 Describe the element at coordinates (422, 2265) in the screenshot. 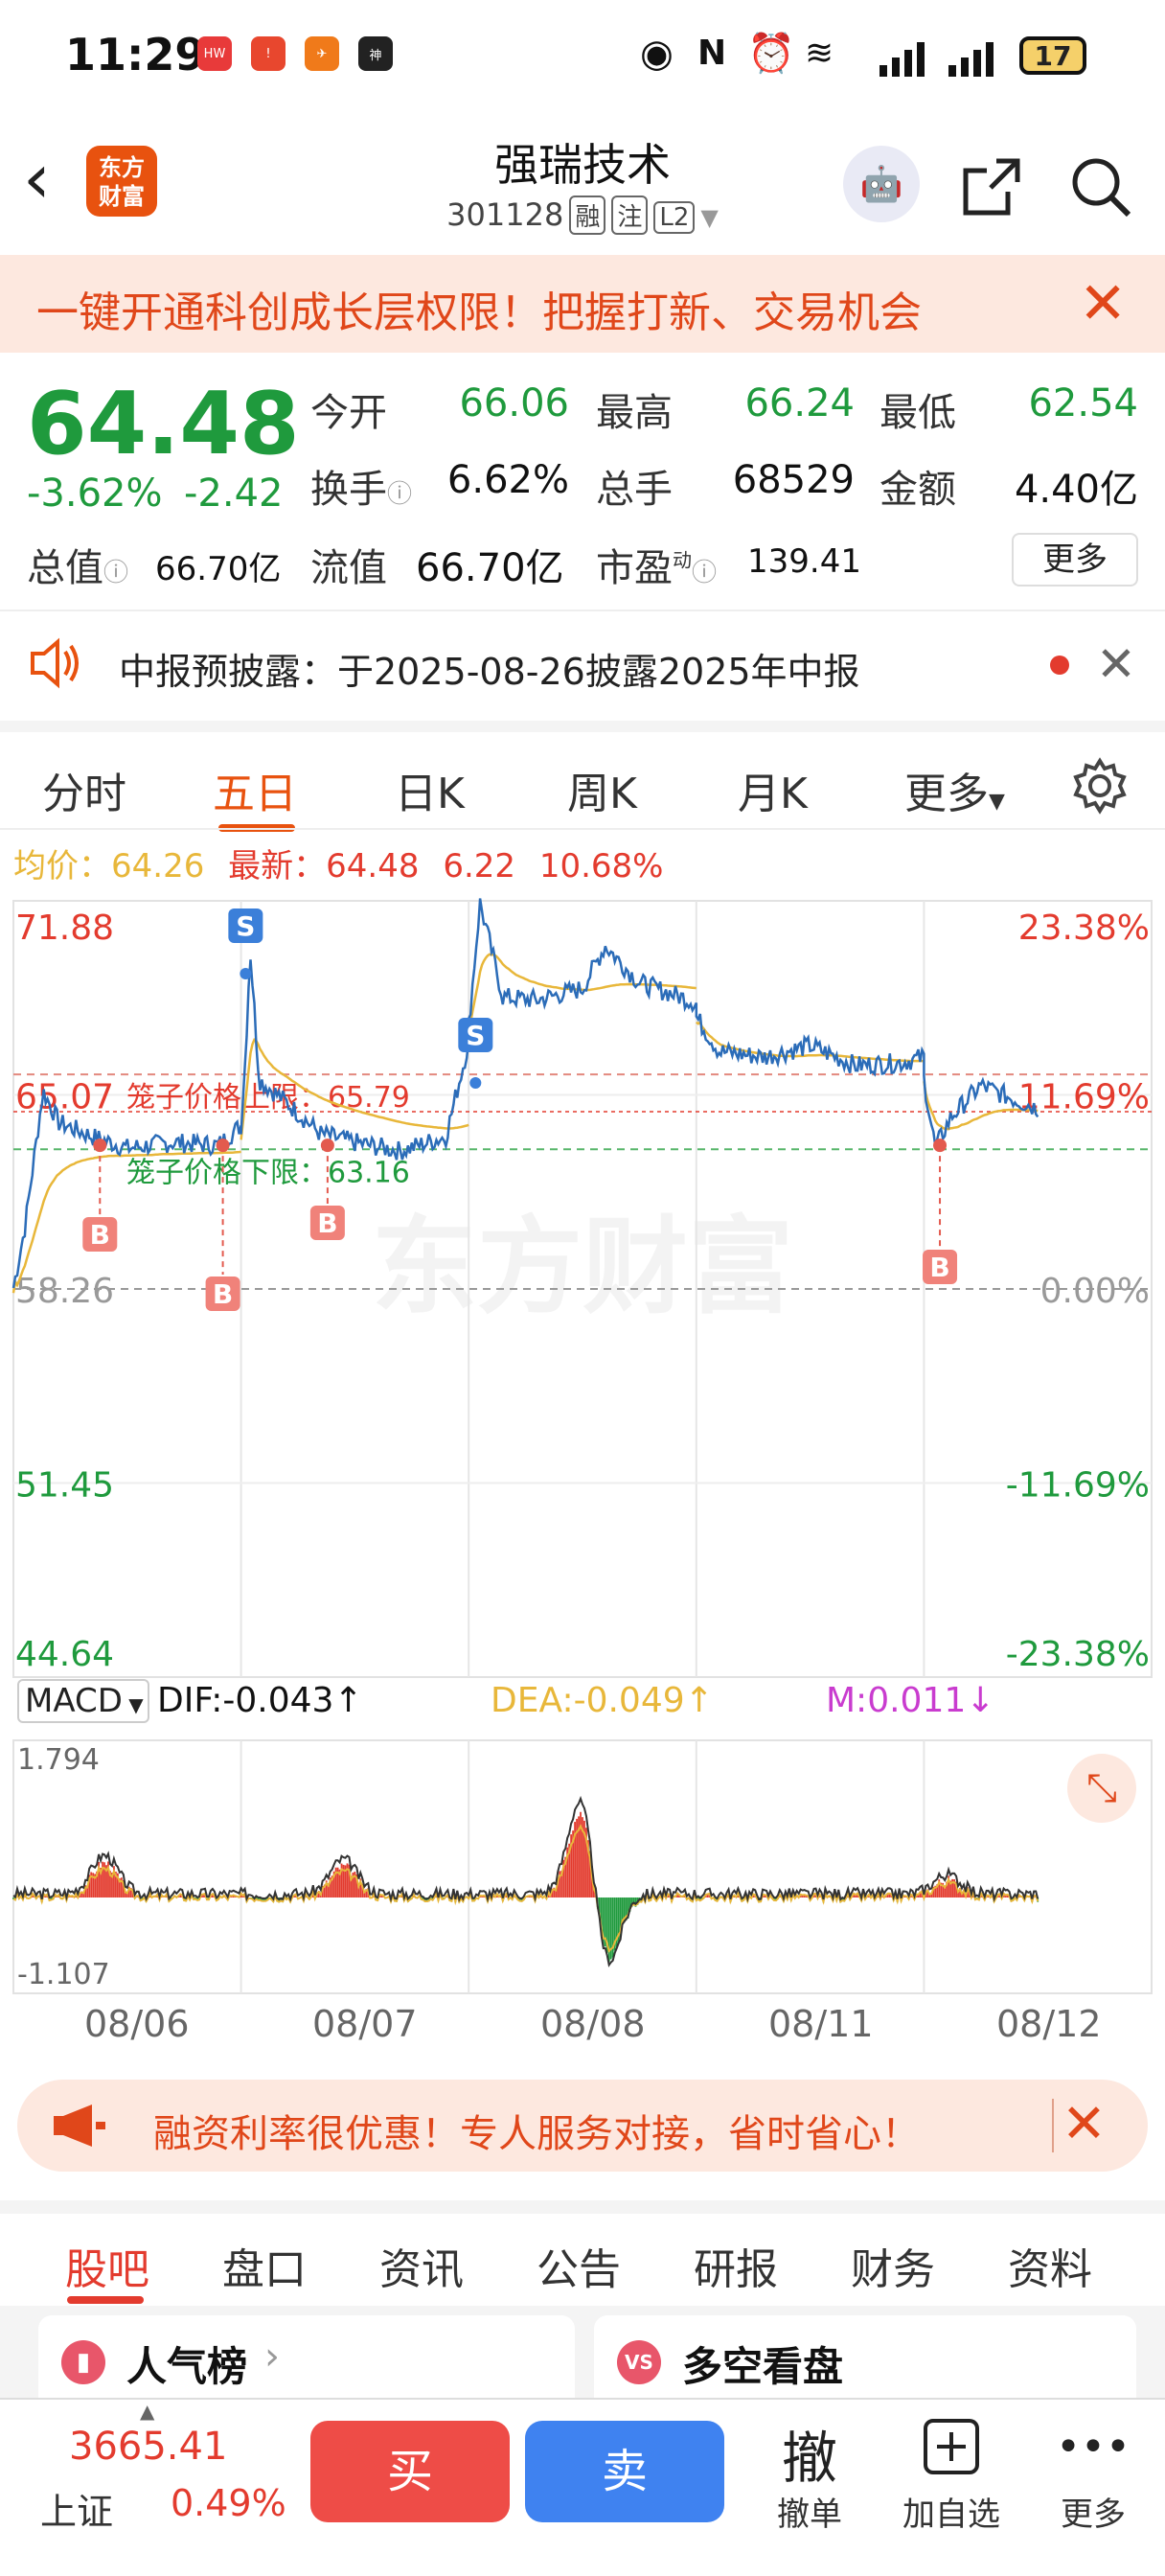

I see `tab-news: 资讯` at that location.